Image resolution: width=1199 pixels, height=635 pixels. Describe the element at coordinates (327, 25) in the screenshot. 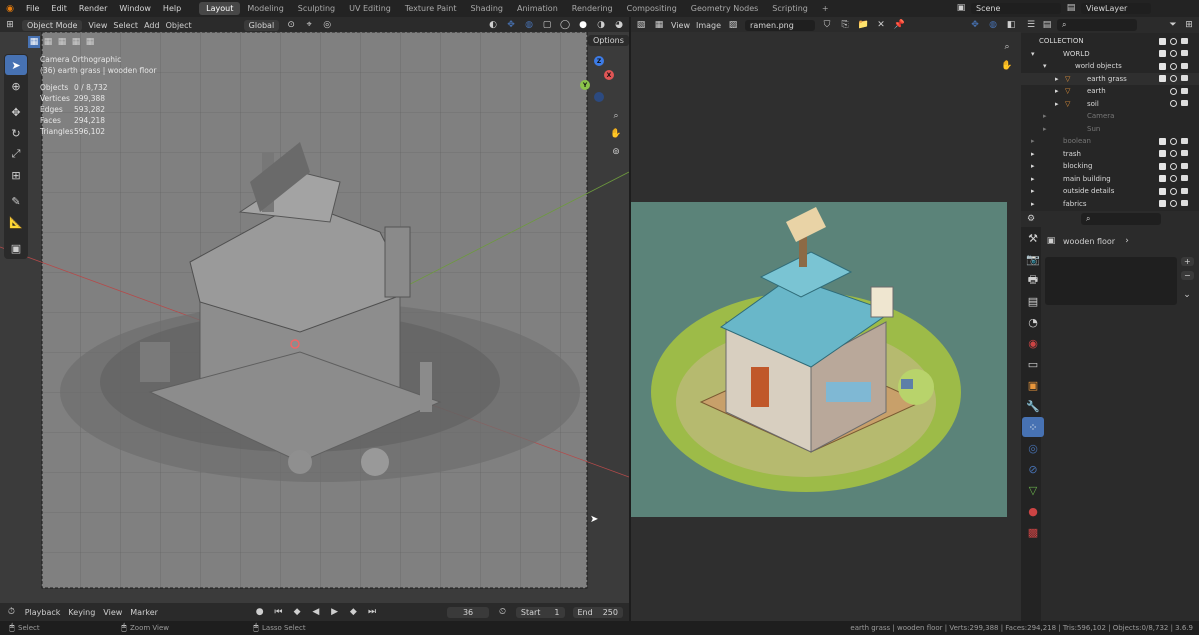

I see `proportional-icon: ◎` at that location.